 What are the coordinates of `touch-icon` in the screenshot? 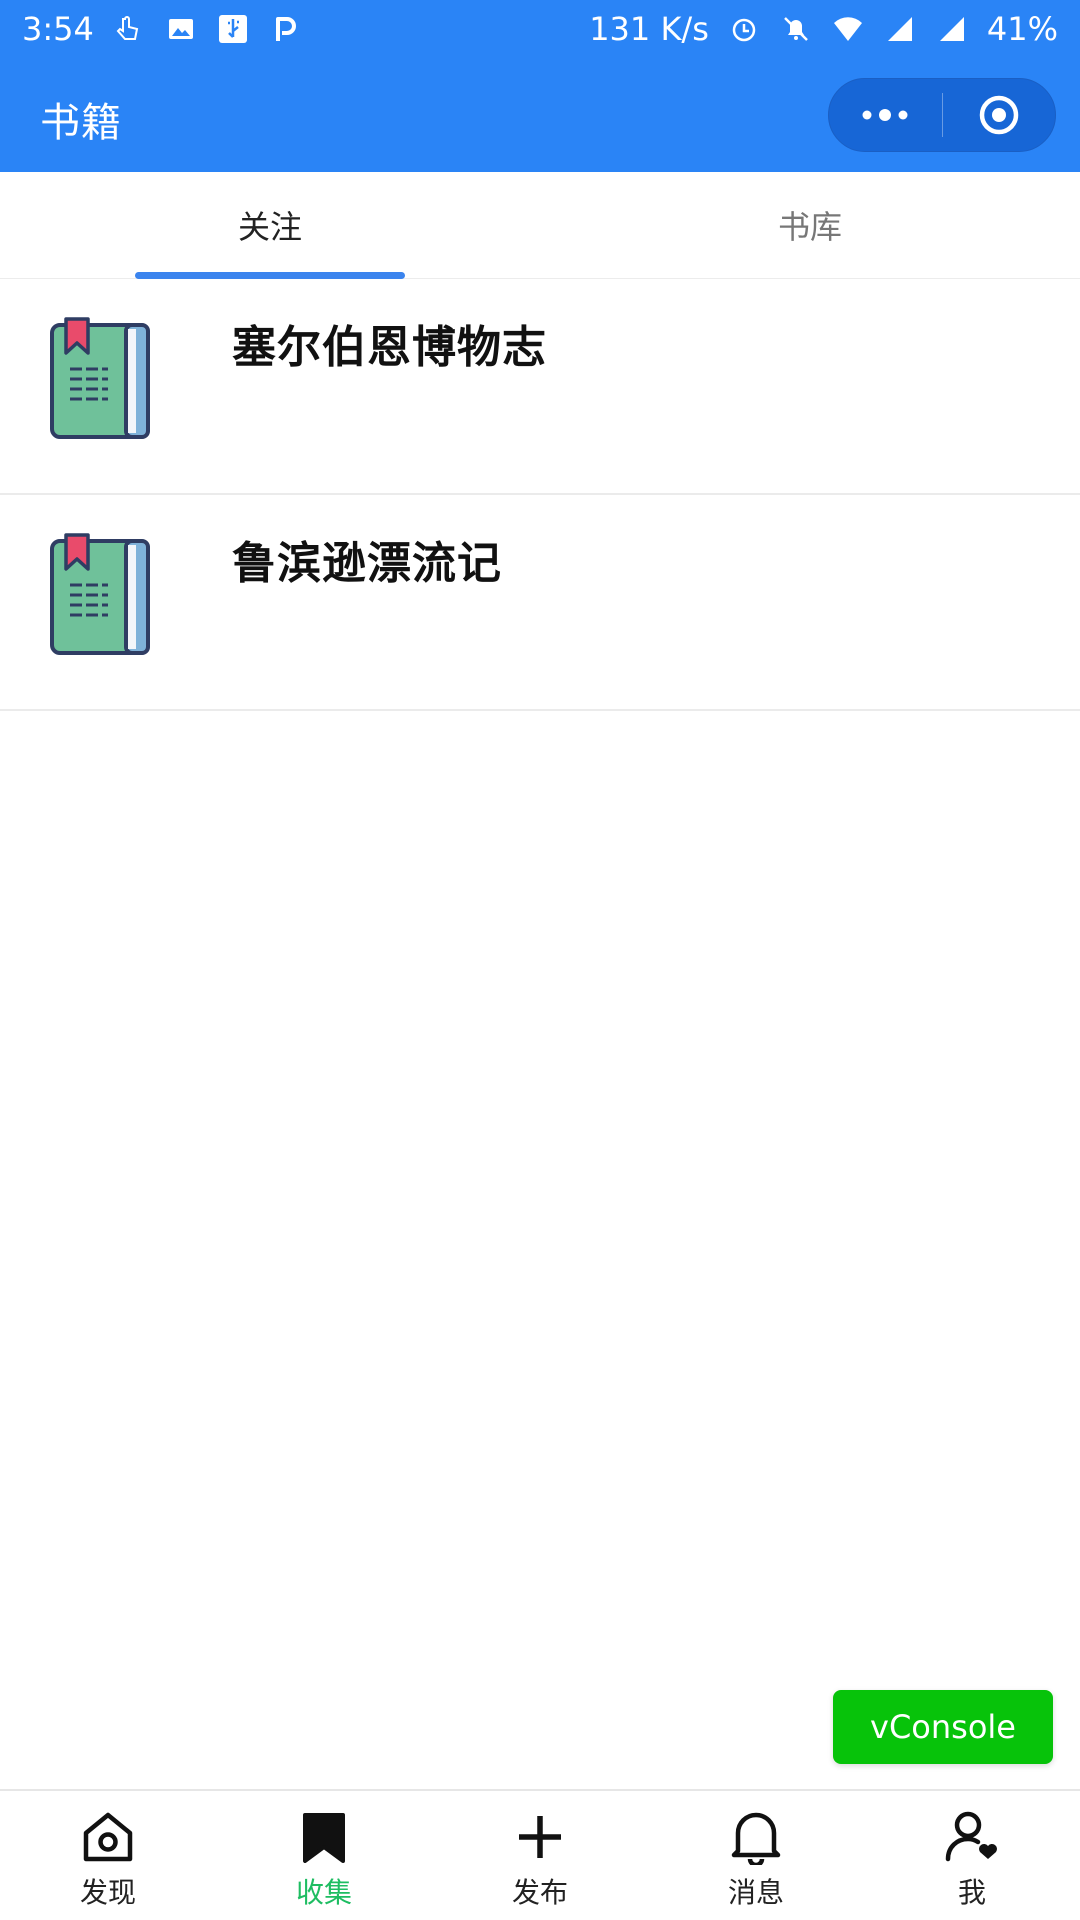 It's located at (129, 29).